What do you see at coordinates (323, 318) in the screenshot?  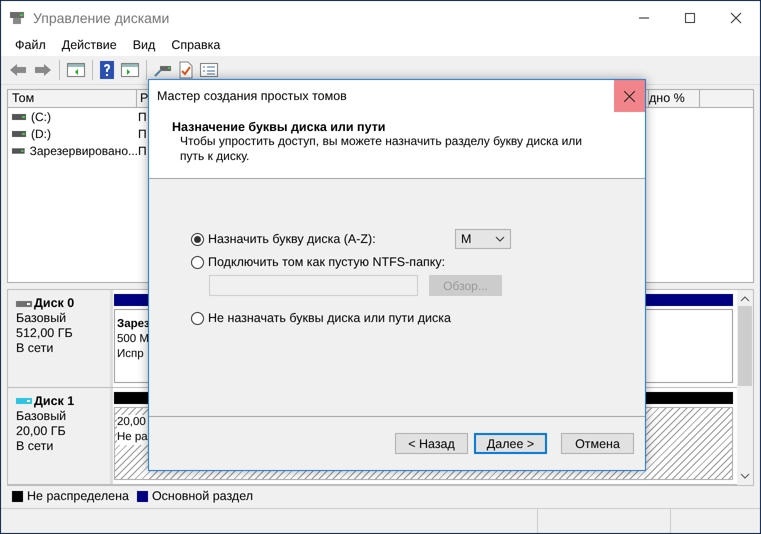 I see `radio-option: Не назначать буквы диска или пути диска` at bounding box center [323, 318].